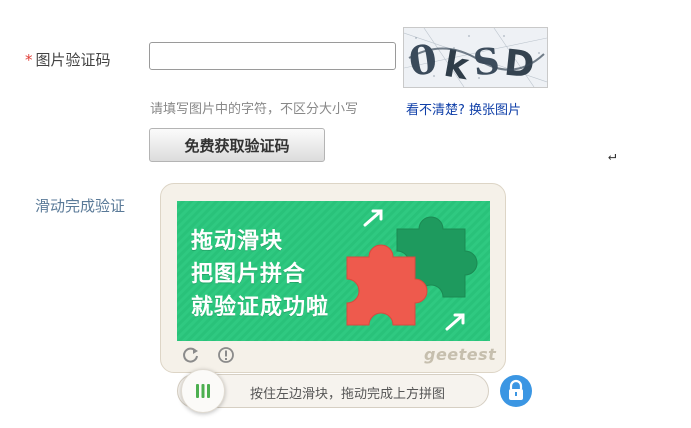 This screenshot has height=428, width=691. Describe the element at coordinates (237, 145) in the screenshot. I see `get-sms-code-button: 免费获取验证码` at that location.